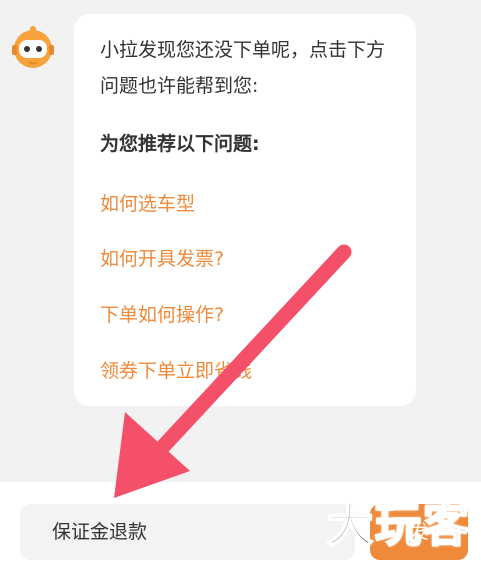 The image size is (481, 562). Describe the element at coordinates (147, 202) in the screenshot. I see `suggested-question-vehicle-type: 如何选车型` at that location.